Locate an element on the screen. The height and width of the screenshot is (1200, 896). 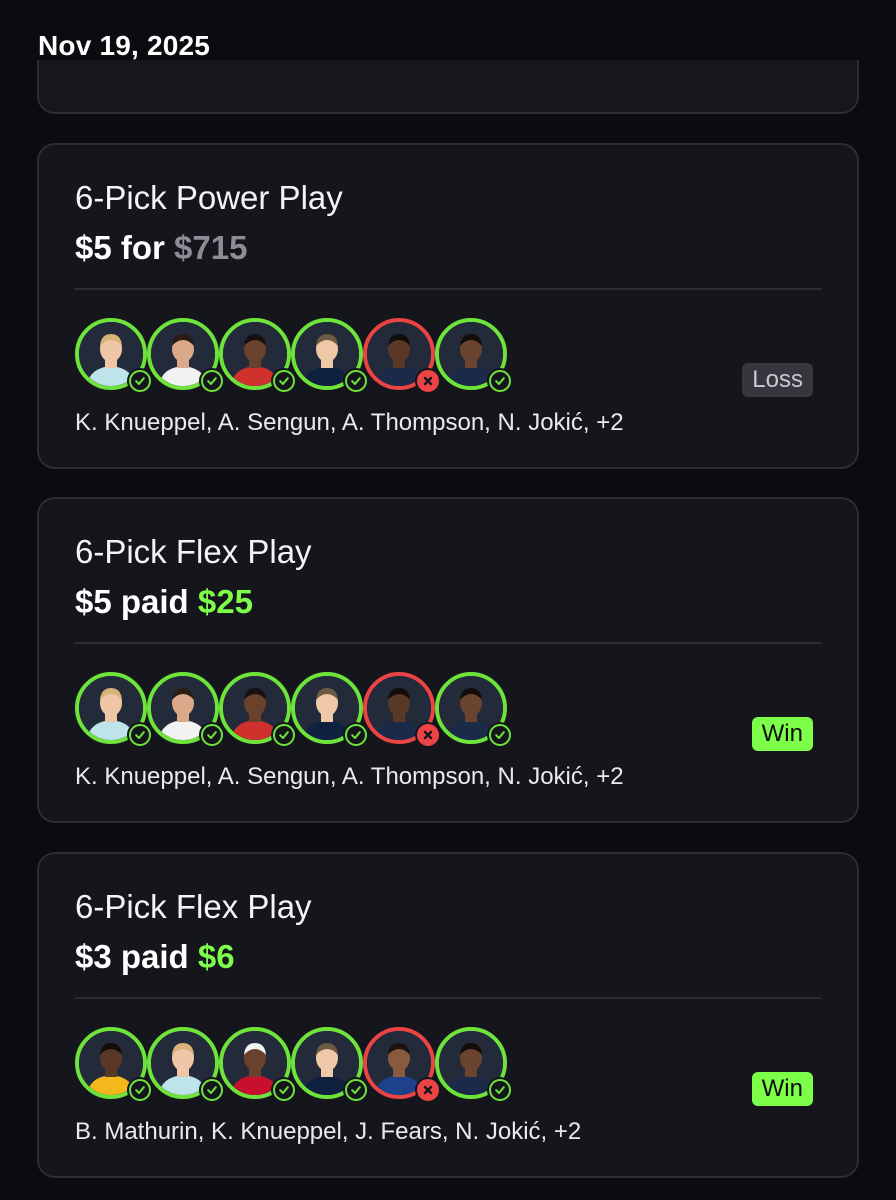
entry-title: 6-Pick Power Play is located at coordinates (209, 197).